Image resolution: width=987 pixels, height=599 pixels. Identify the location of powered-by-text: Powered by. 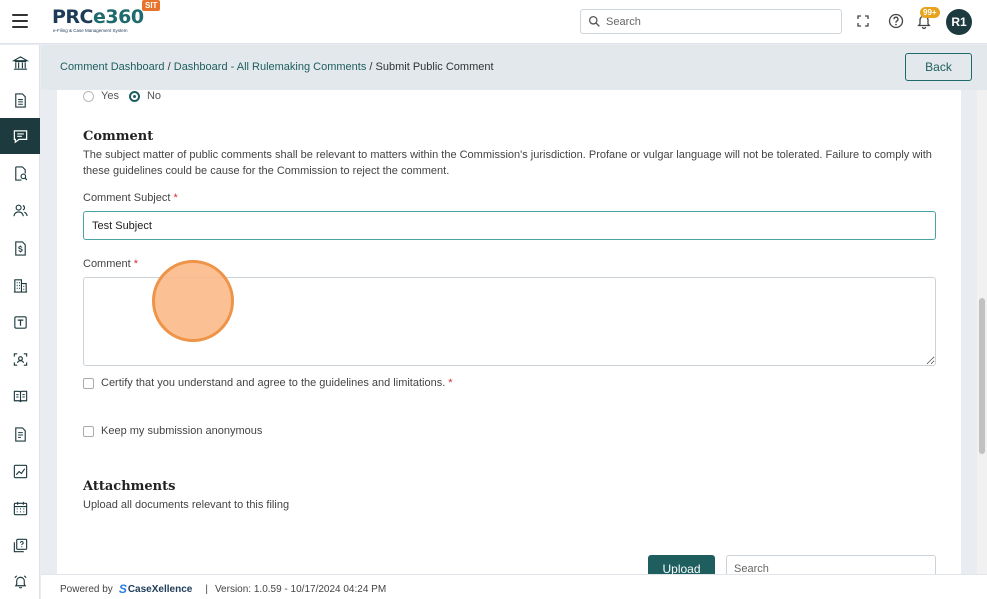
(86, 589).